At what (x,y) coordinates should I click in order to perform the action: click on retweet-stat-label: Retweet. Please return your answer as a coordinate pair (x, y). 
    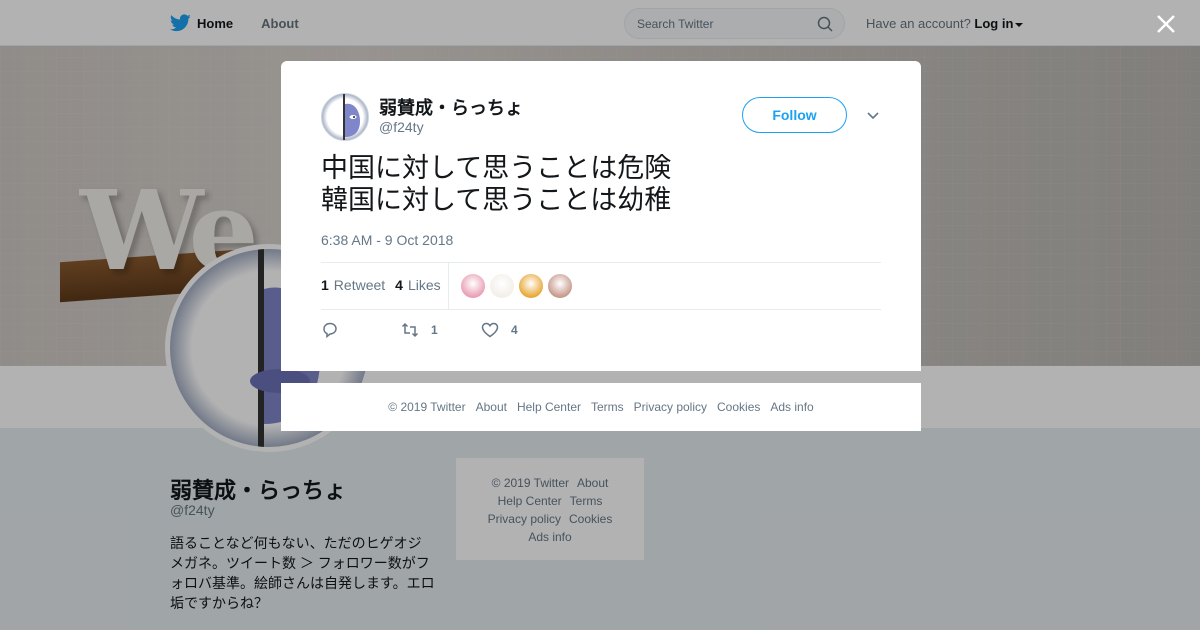
    Looking at the image, I should click on (359, 285).